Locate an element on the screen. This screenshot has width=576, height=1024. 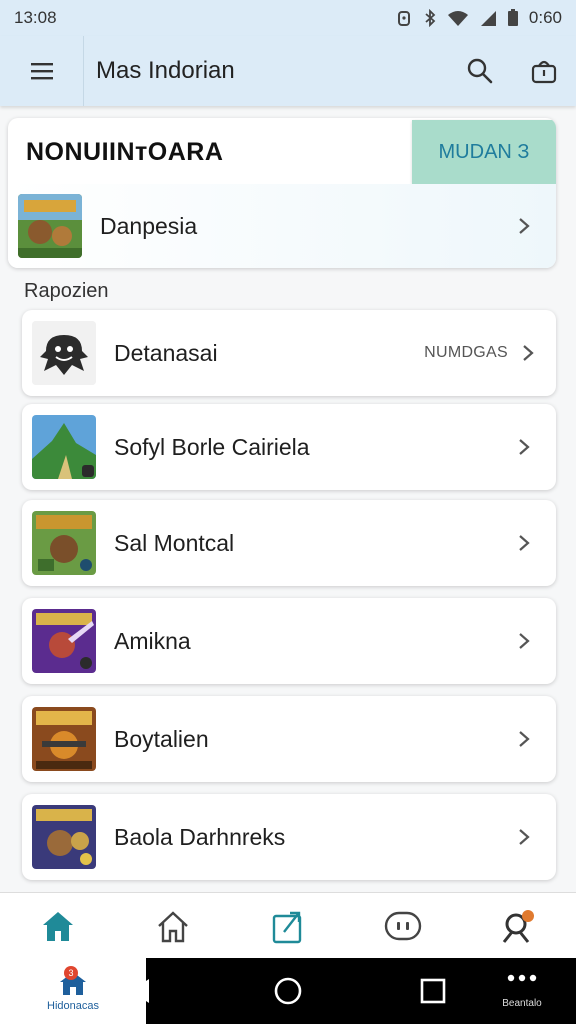
system-tab-caption: Hidonacas is located at coordinates (73, 1006).